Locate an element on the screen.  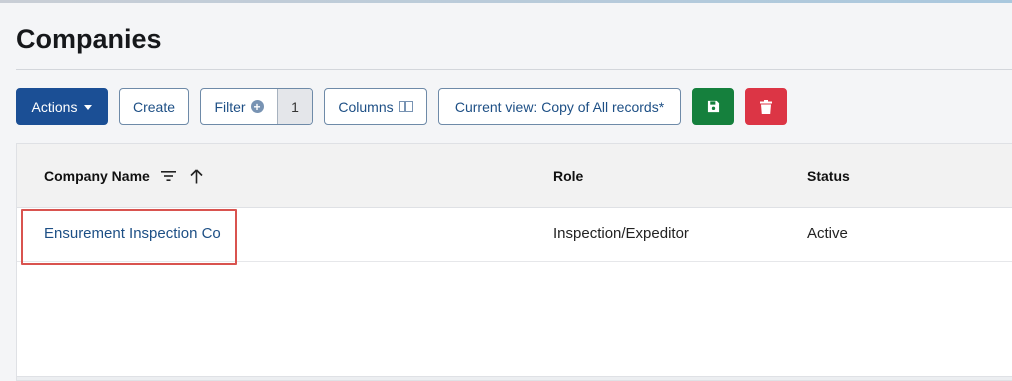
create-button: Create is located at coordinates (154, 106).